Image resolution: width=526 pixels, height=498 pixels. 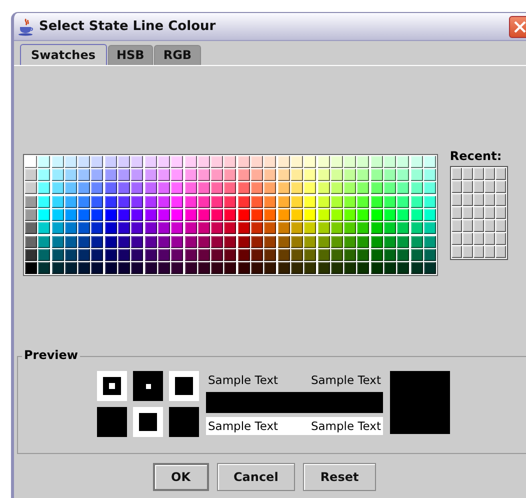 I want to click on tab: HSB, so click(x=131, y=55).